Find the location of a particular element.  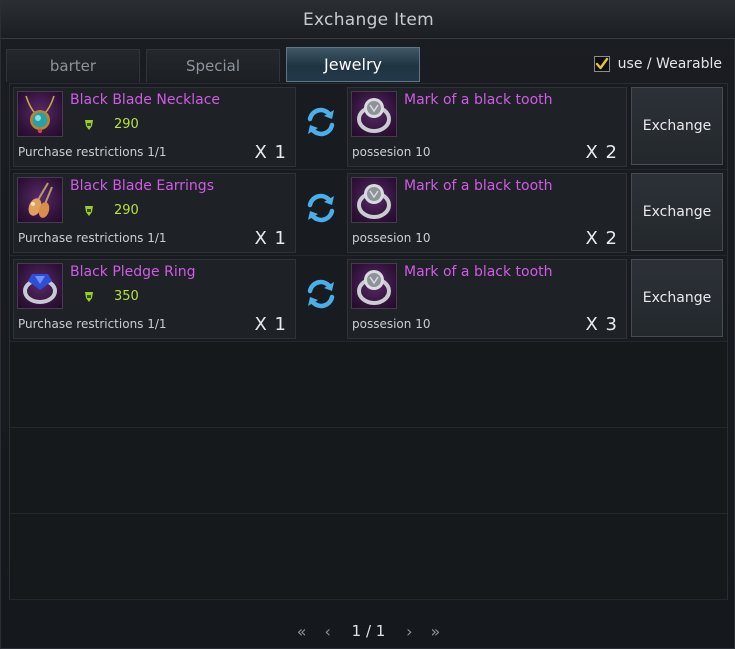

tab-special: Special is located at coordinates (213, 65).